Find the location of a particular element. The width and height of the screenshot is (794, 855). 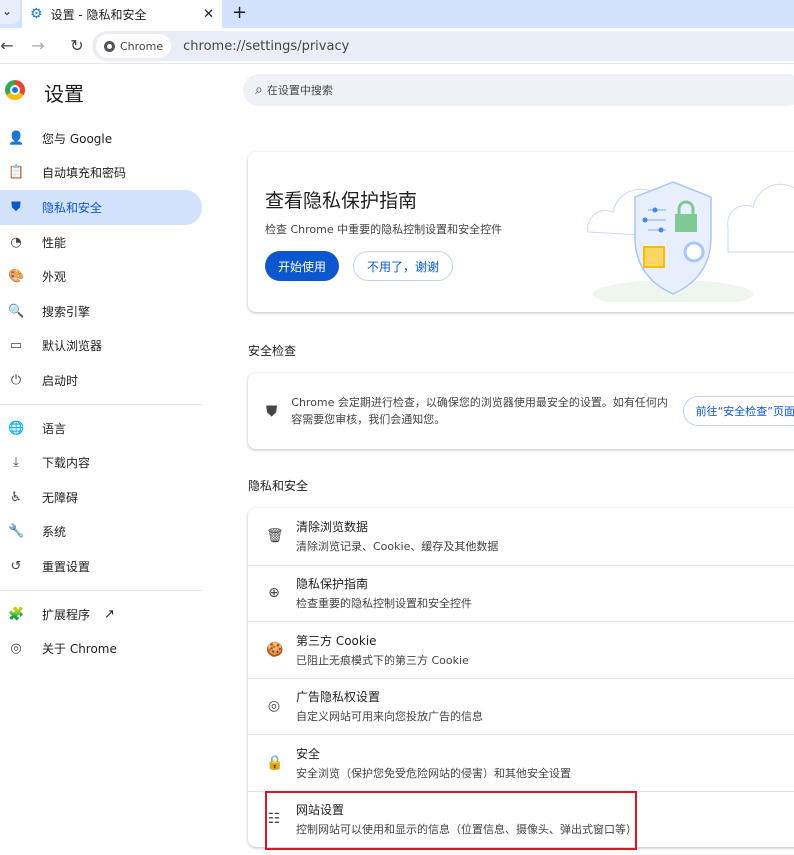

sidebar-item-label: 性能 is located at coordinates (54, 242).